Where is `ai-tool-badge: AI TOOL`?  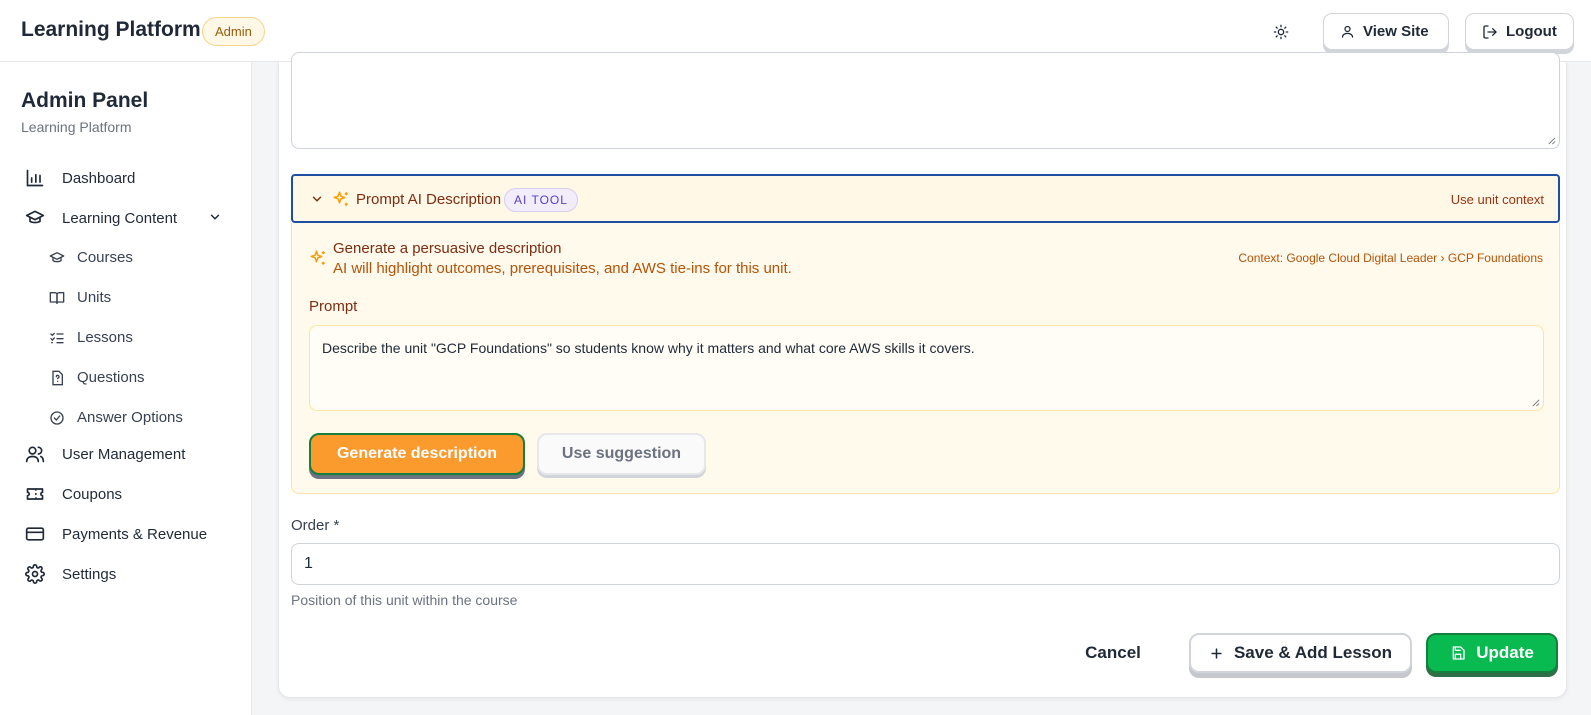
ai-tool-badge: AI TOOL is located at coordinates (541, 200).